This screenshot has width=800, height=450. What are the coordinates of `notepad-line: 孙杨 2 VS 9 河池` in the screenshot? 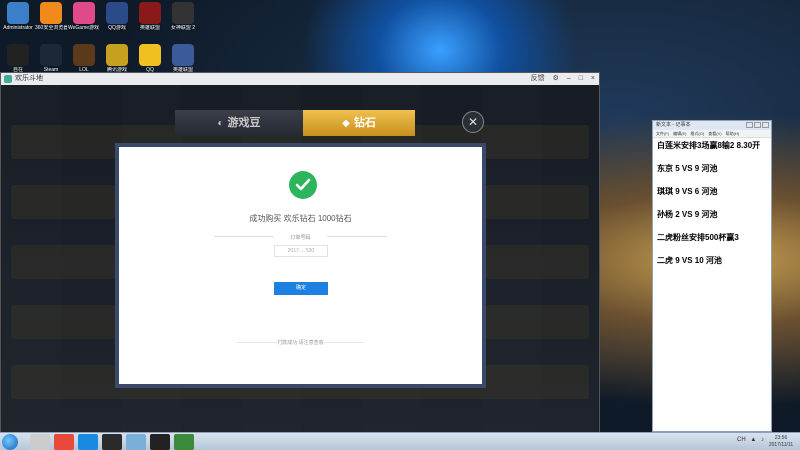 It's located at (687, 214).